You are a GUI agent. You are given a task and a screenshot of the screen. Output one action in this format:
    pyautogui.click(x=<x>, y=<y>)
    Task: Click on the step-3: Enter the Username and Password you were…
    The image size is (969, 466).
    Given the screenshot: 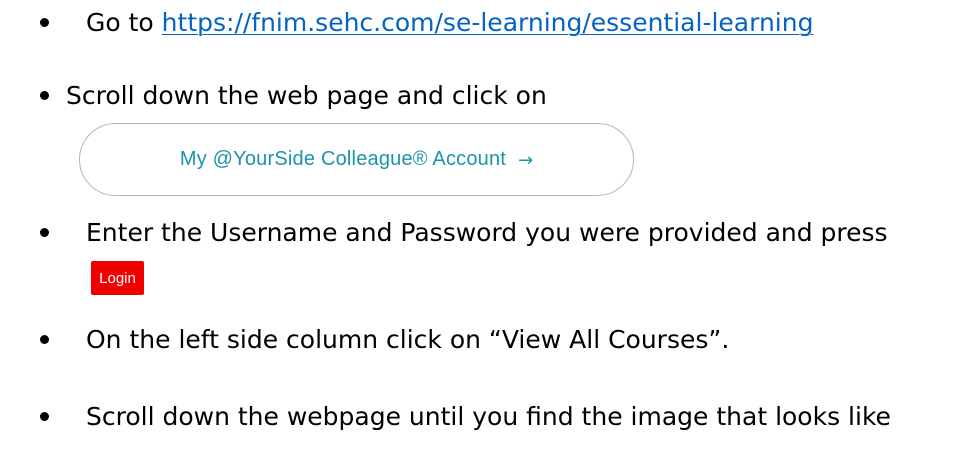 What is the action you would take?
    pyautogui.click(x=484, y=234)
    